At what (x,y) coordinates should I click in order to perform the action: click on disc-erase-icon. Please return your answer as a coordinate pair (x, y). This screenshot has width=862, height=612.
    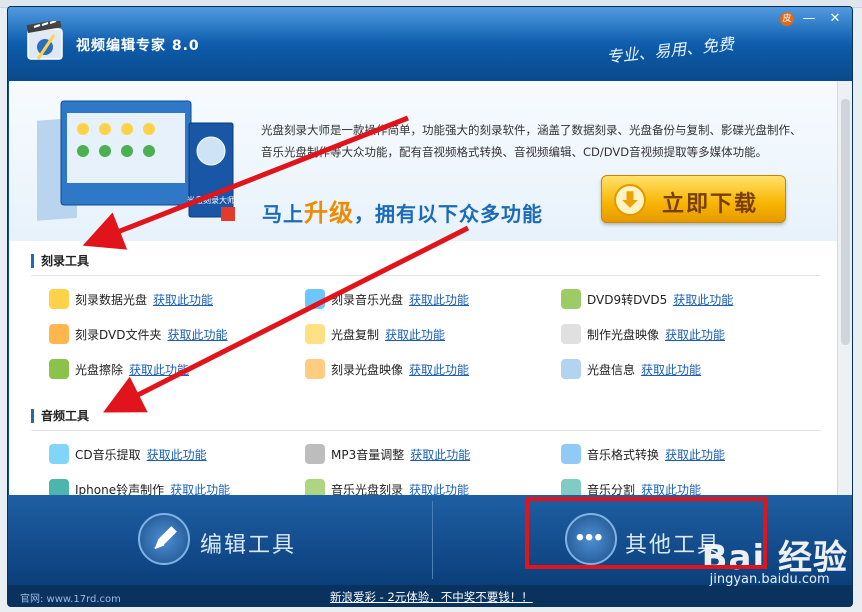
    Looking at the image, I should click on (59, 369).